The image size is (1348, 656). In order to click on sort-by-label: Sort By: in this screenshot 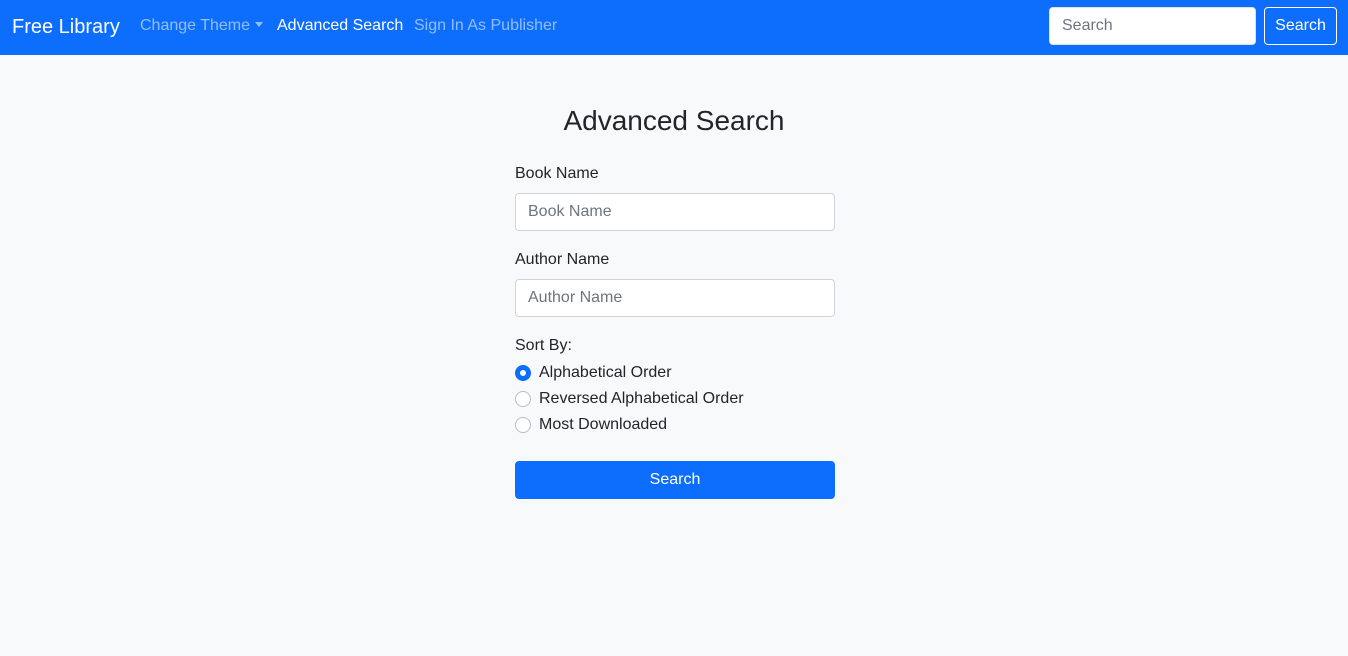, I will do `click(543, 345)`.